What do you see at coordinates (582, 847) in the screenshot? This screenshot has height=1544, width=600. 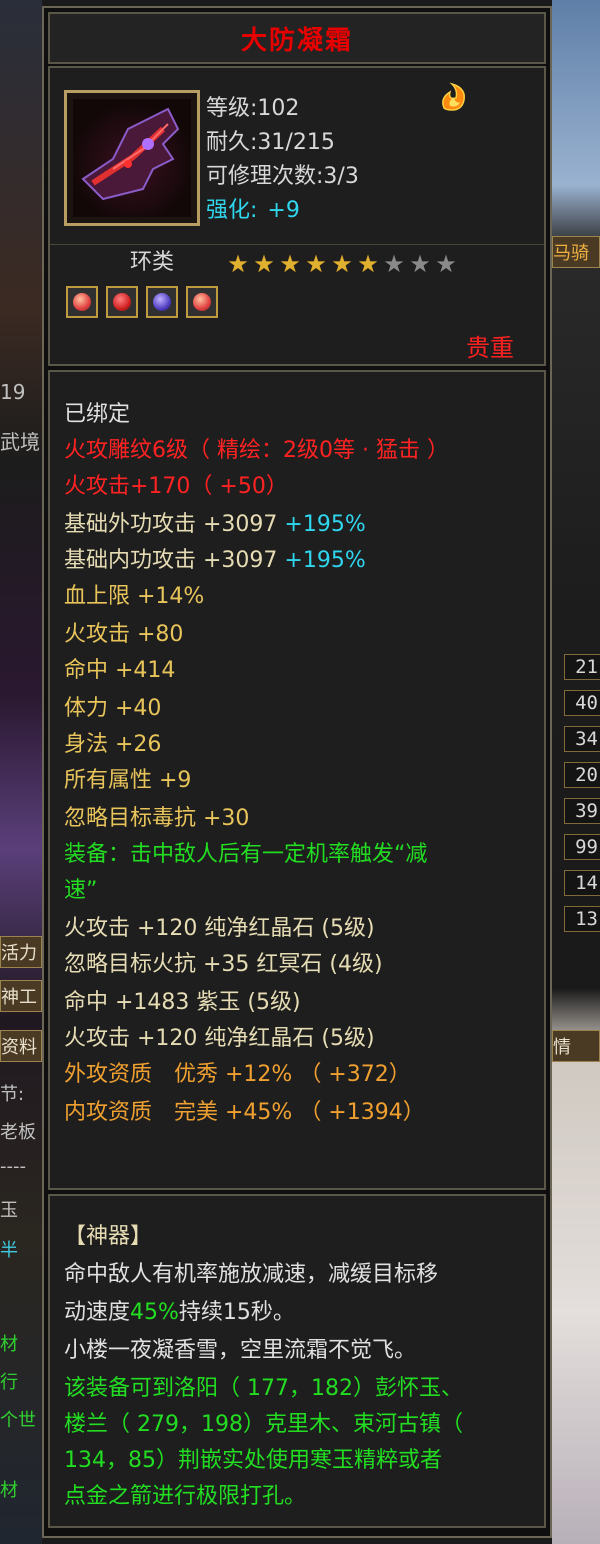 I see `bg-stat-box: 99` at bounding box center [582, 847].